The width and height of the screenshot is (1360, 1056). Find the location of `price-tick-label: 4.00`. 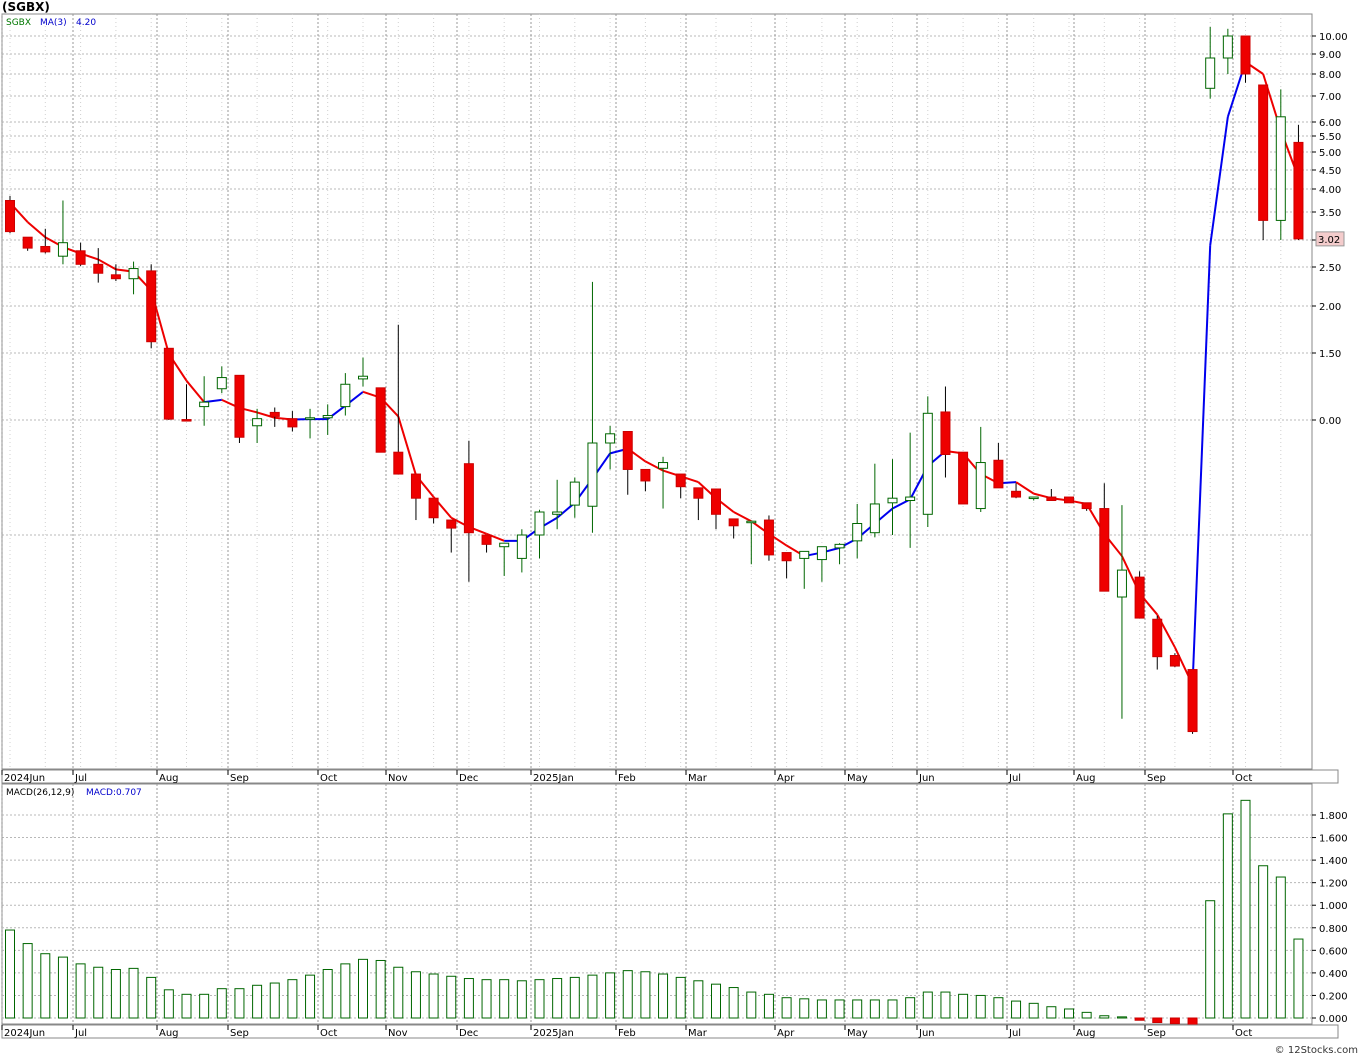

price-tick-label: 4.00 is located at coordinates (1330, 190).